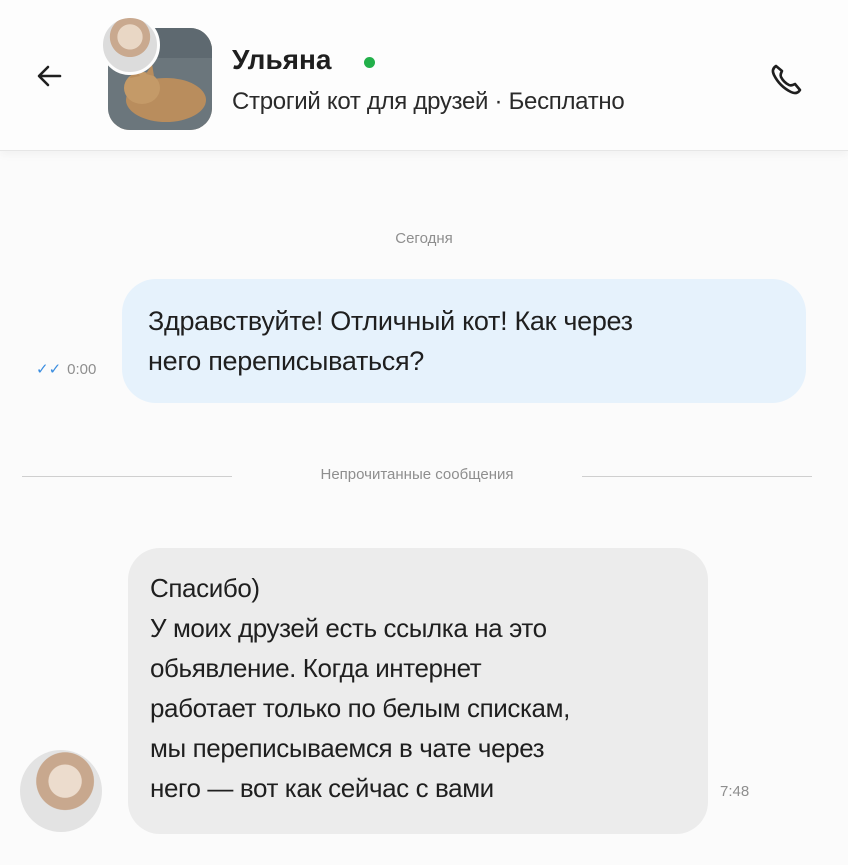  Describe the element at coordinates (369, 62) in the screenshot. I see `online-status-indicator` at that location.